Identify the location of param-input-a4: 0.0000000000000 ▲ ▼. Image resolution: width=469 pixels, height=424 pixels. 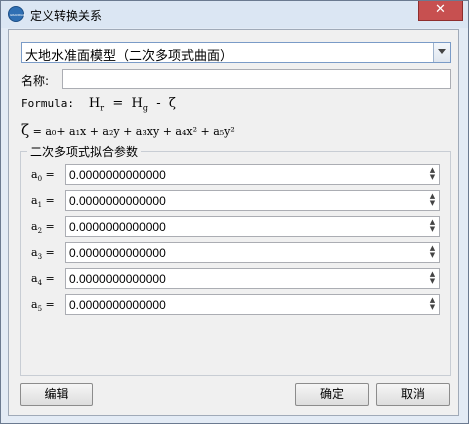
(252, 278).